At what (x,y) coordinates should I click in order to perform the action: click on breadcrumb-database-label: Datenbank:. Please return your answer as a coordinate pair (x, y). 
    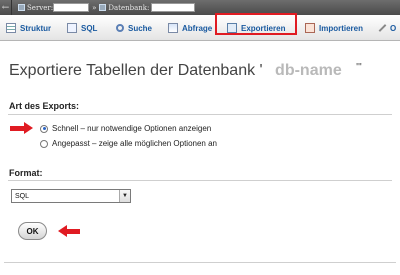
    Looking at the image, I should click on (128, 8).